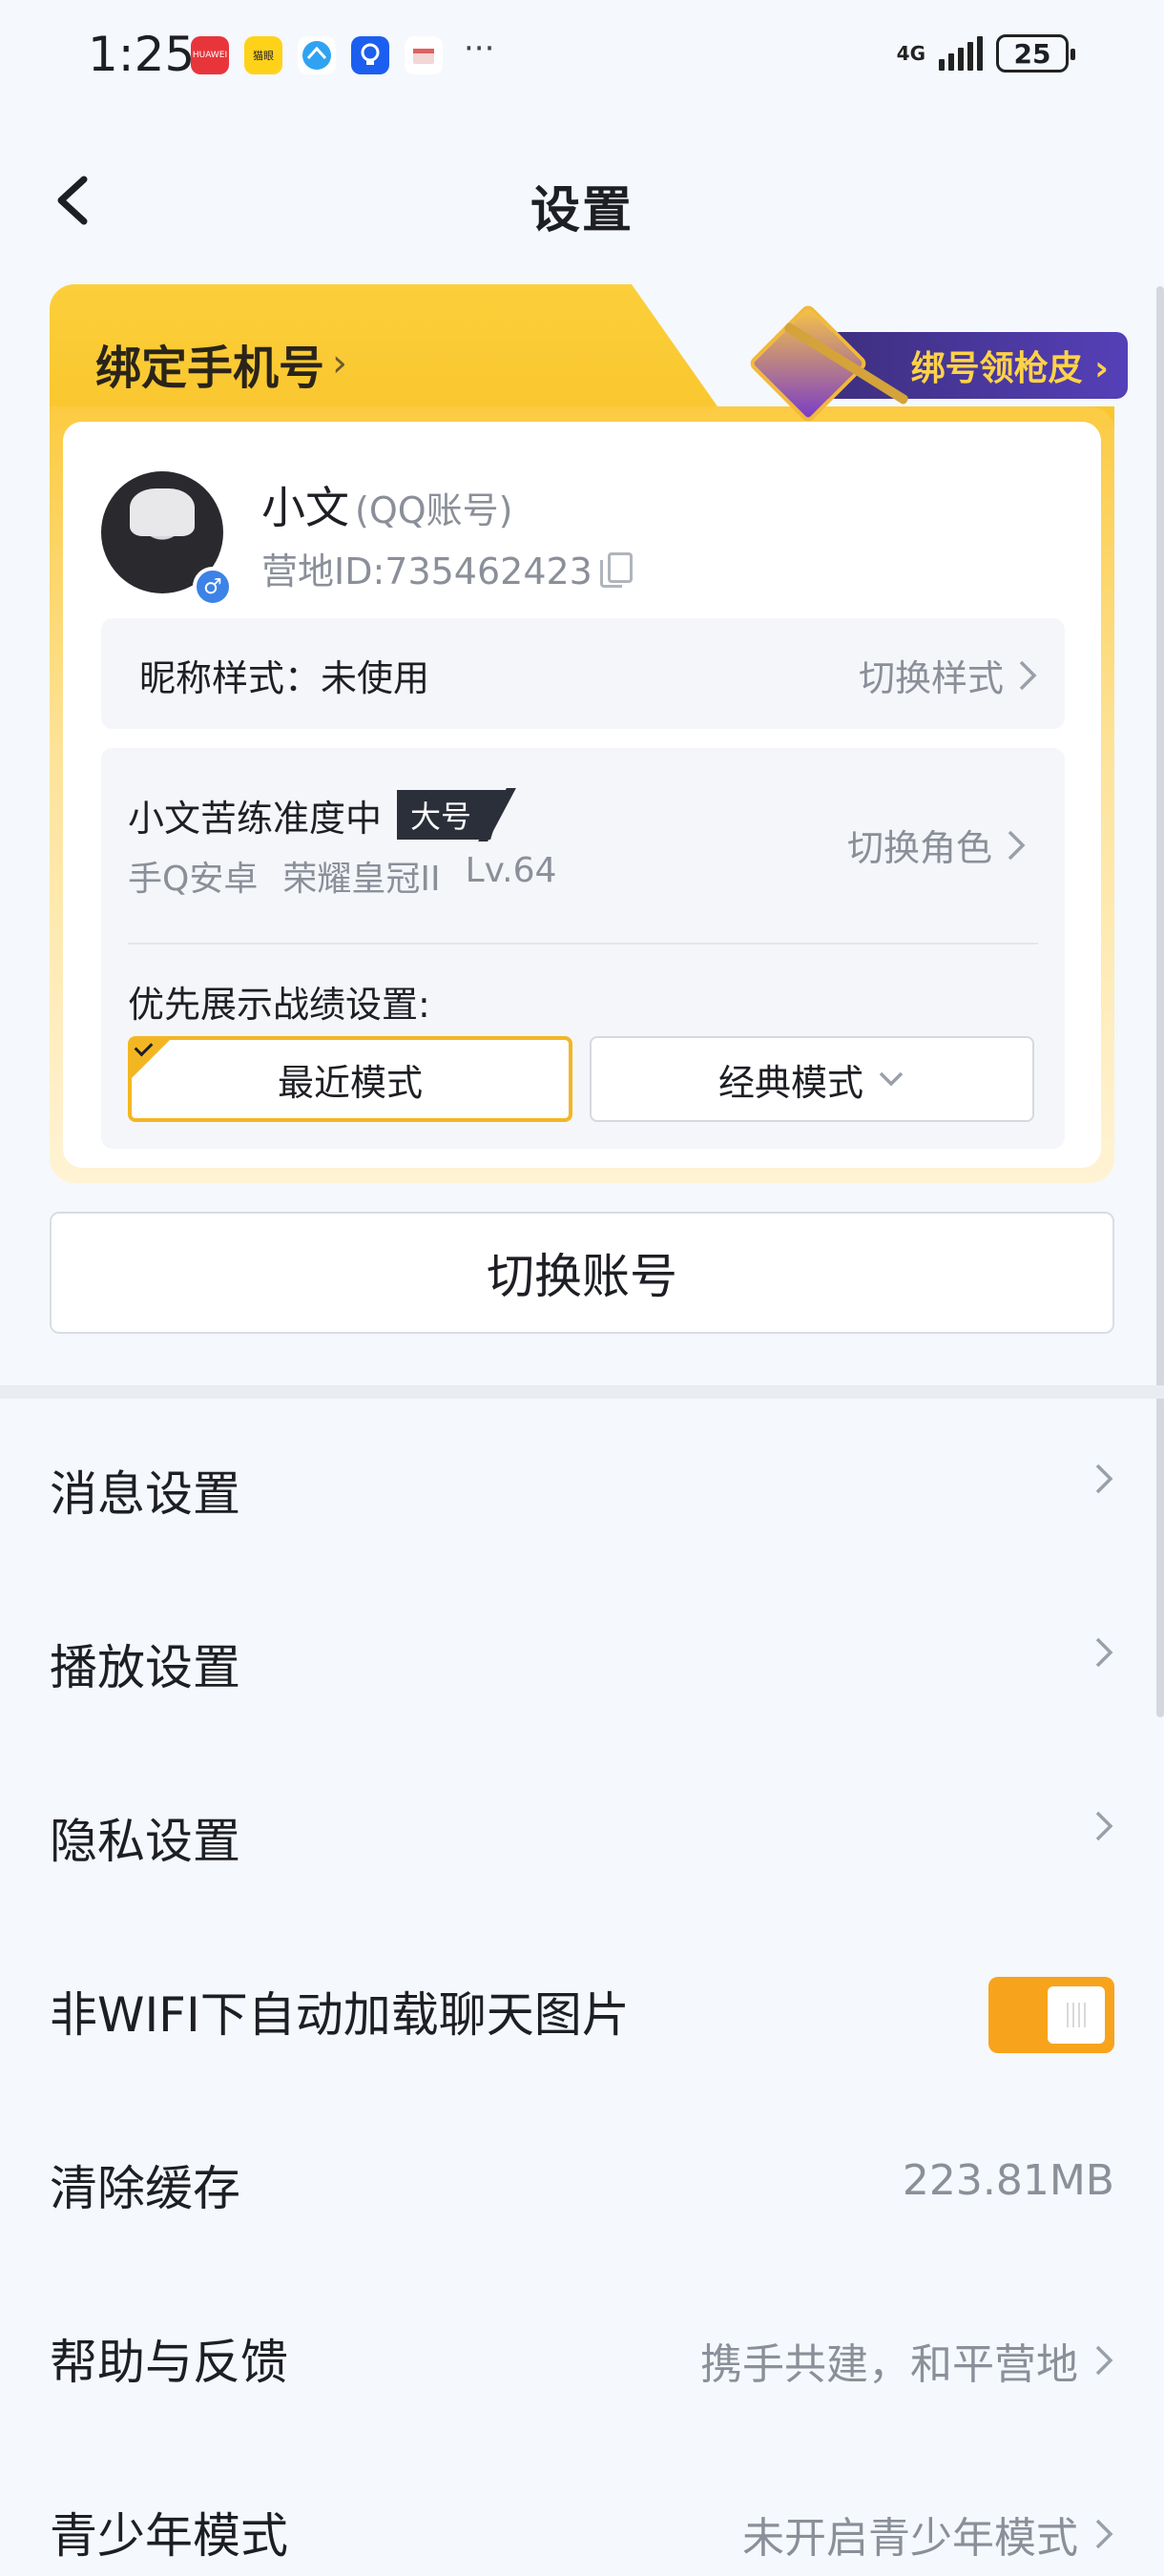  I want to click on selected-check-icon, so click(151, 1059).